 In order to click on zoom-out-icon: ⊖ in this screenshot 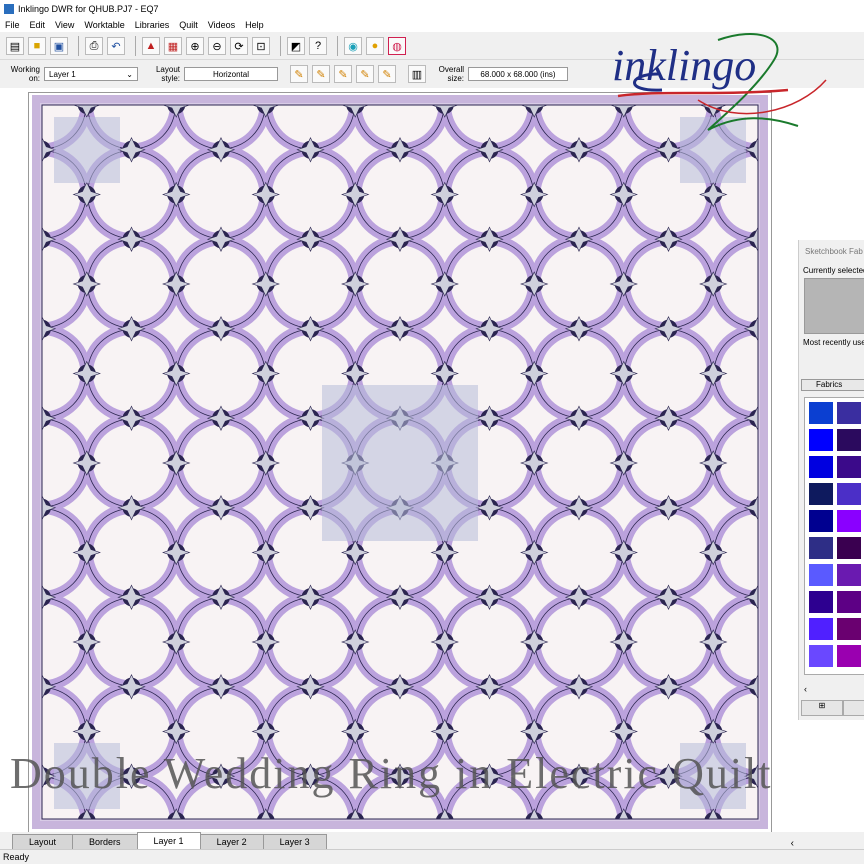, I will do `click(217, 46)`.